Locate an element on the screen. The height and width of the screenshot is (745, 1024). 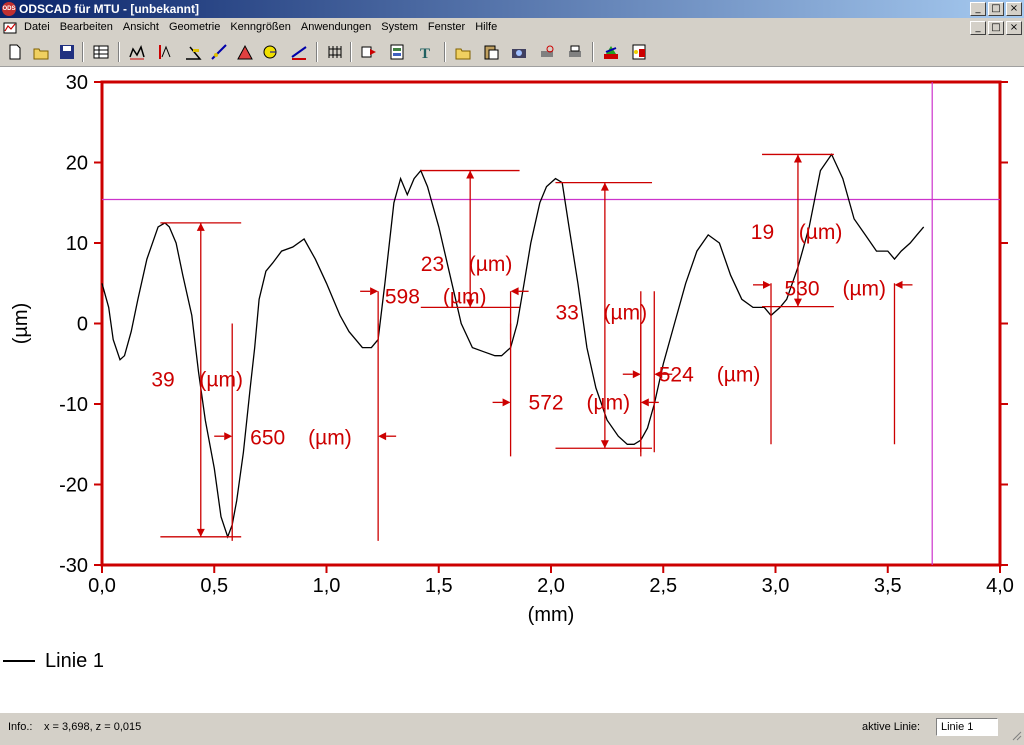
window-title: ODSCAD für MTU - [unbekannt] is located at coordinates (109, 9).